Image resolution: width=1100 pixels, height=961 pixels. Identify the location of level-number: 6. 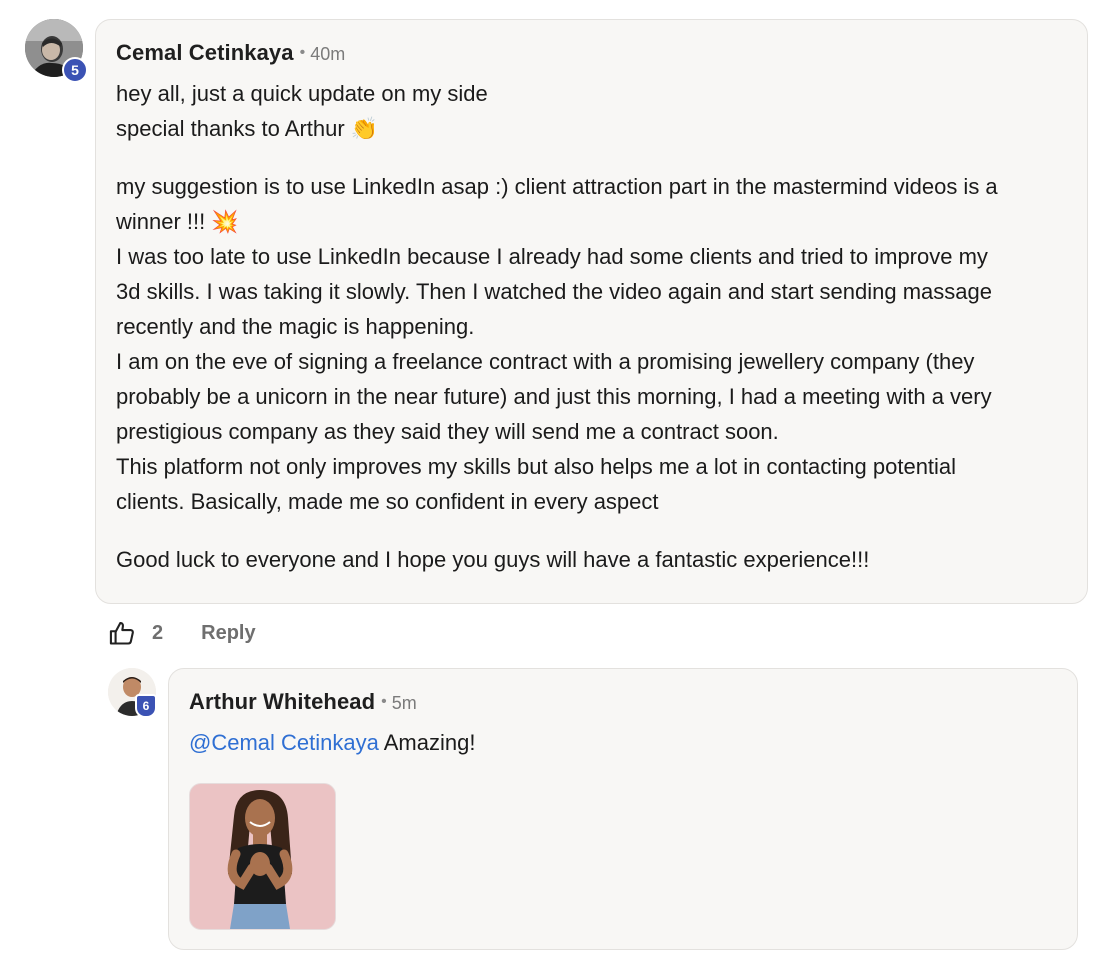
(146, 706).